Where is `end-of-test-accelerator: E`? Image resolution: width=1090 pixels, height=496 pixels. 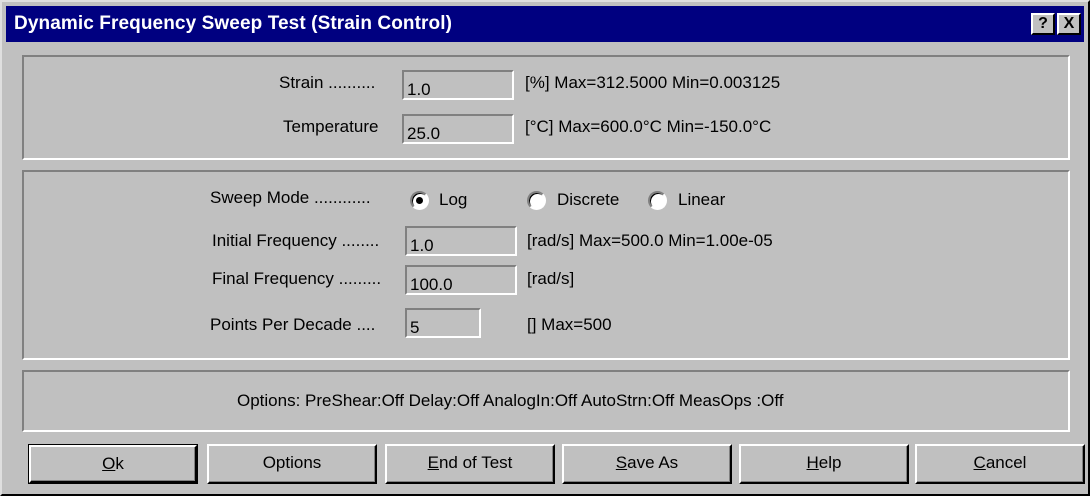 end-of-test-accelerator: E is located at coordinates (433, 462).